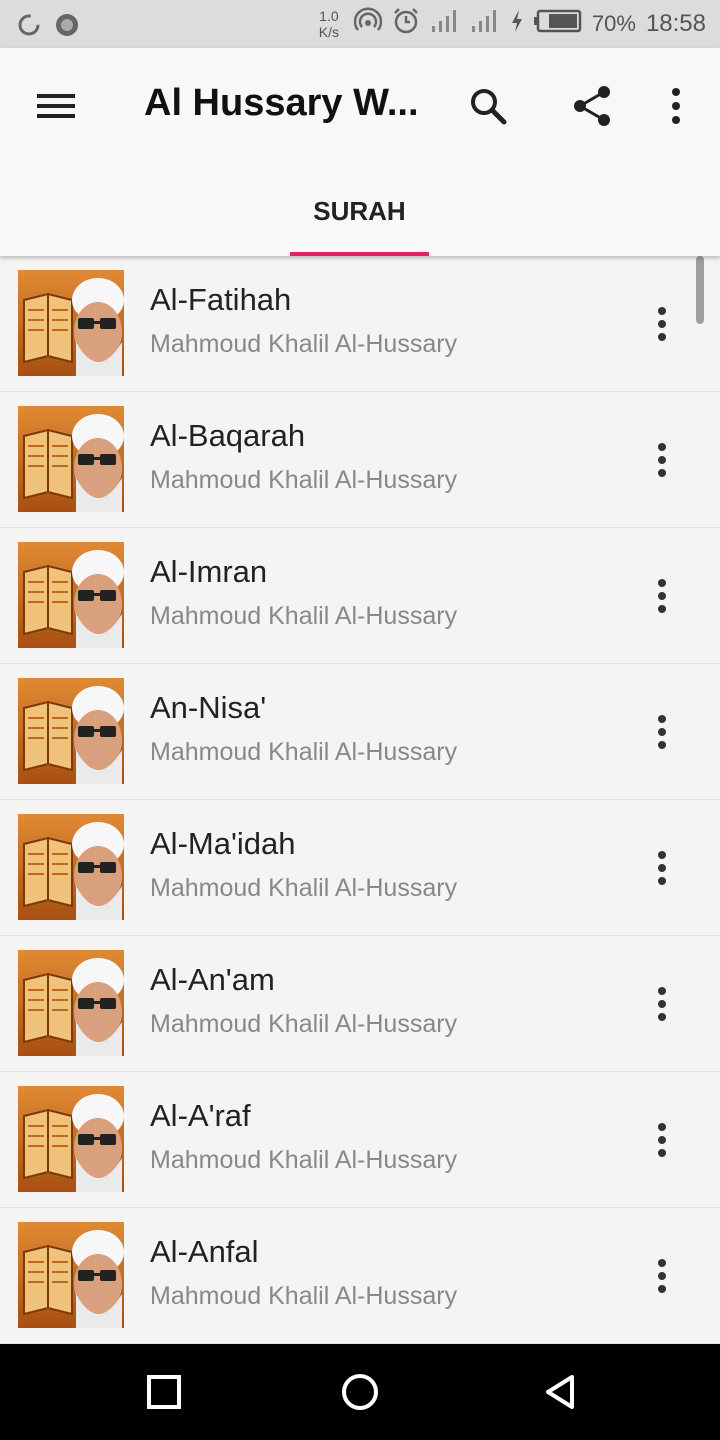 This screenshot has width=720, height=1440. What do you see at coordinates (212, 979) in the screenshot?
I see `surah-name: Al-An'am` at bounding box center [212, 979].